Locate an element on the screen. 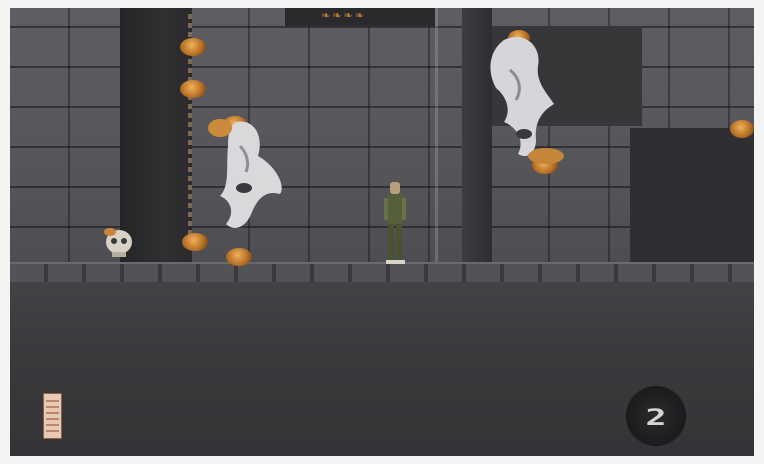 Image resolution: width=764 pixels, height=464 pixels. skull-icon is located at coordinates (118, 242).